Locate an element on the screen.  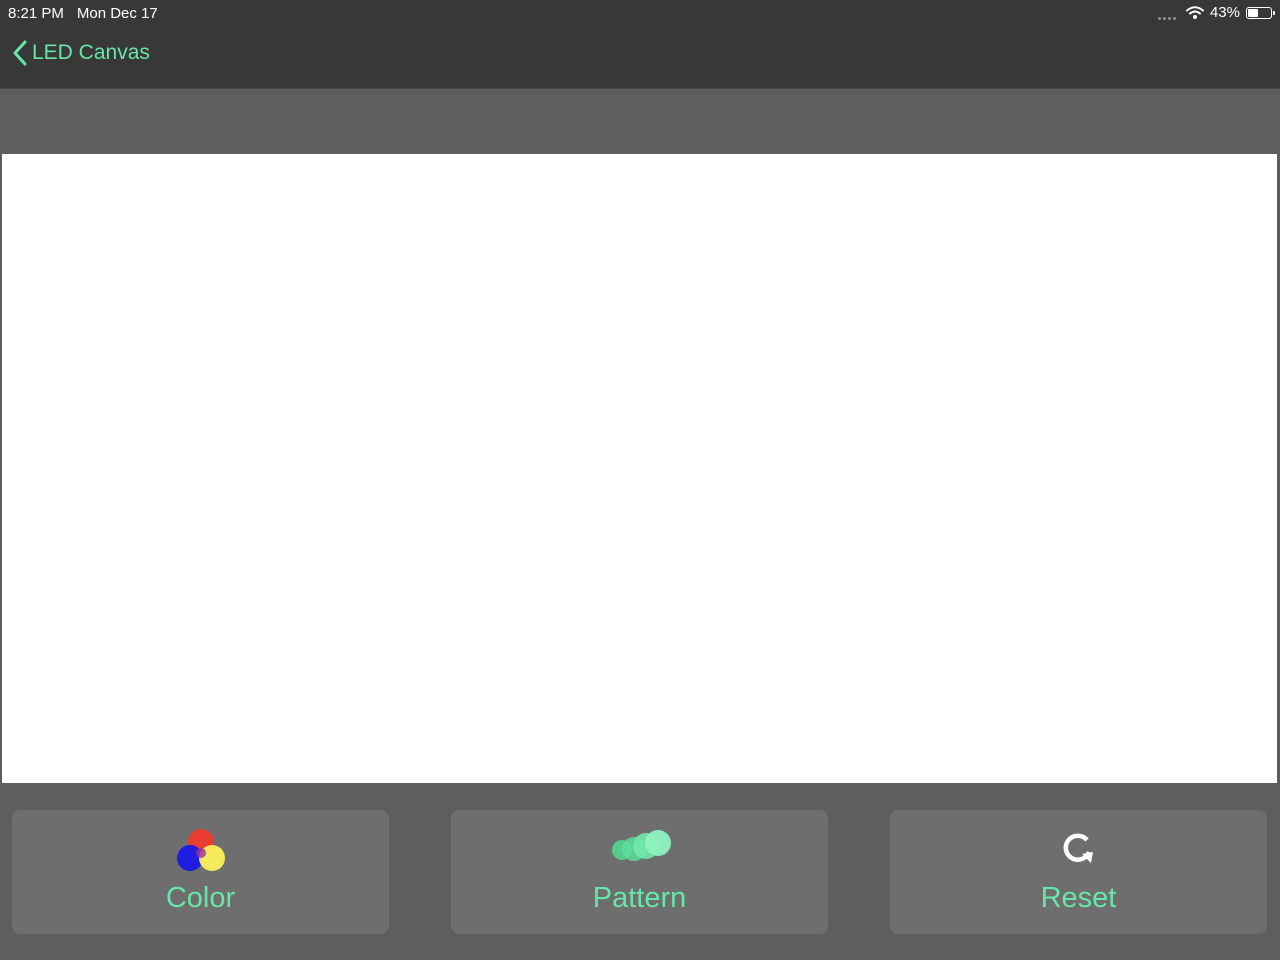
reset-button-label: Reset is located at coordinates (1078, 898).